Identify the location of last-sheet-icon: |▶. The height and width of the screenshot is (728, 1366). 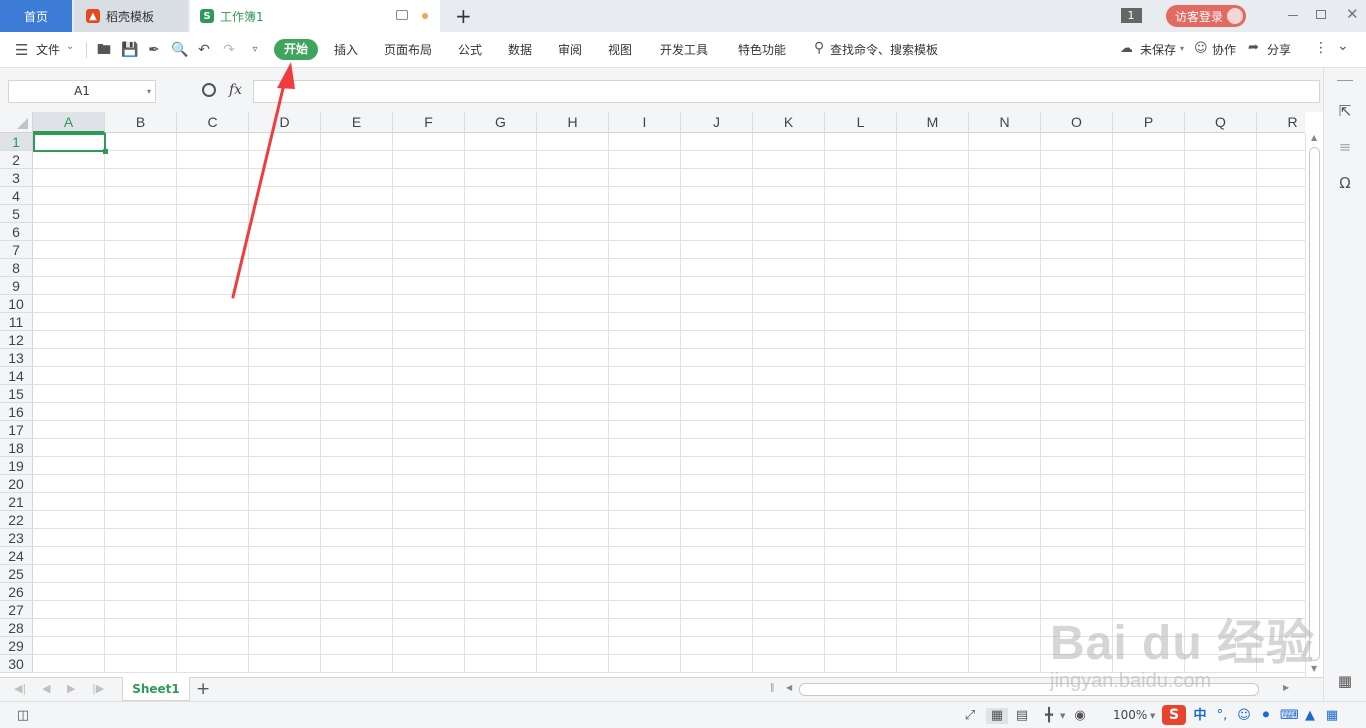
(98, 688).